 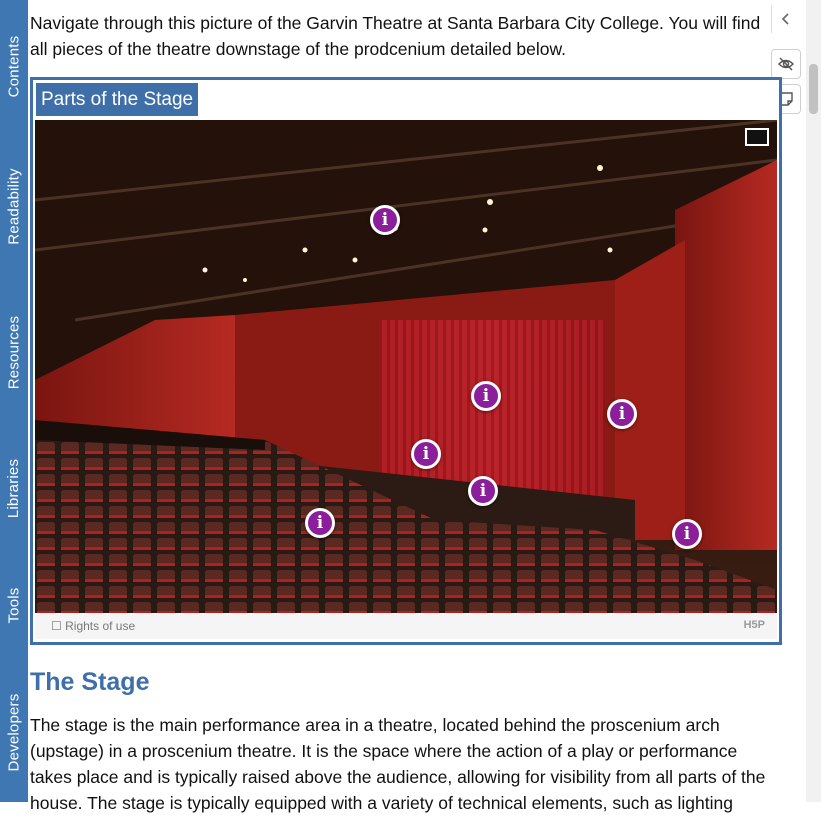 What do you see at coordinates (14, 732) in the screenshot?
I see `tab-developers: Developers` at bounding box center [14, 732].